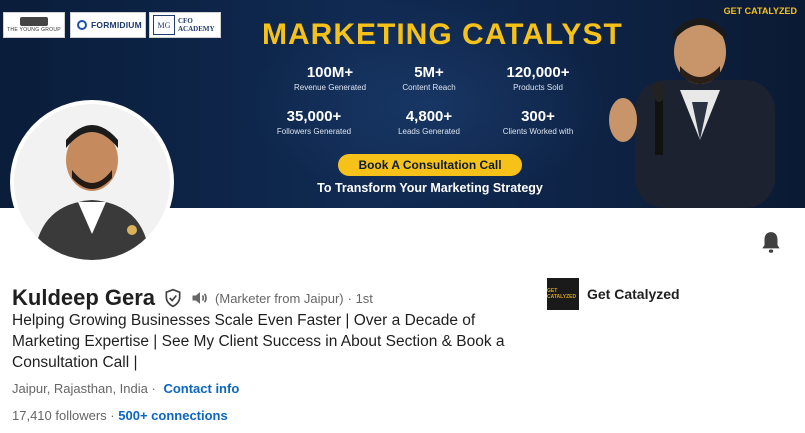 This screenshot has height=433, width=805. I want to click on stat-products-sold: 120,000+ Products Sold, so click(538, 78).